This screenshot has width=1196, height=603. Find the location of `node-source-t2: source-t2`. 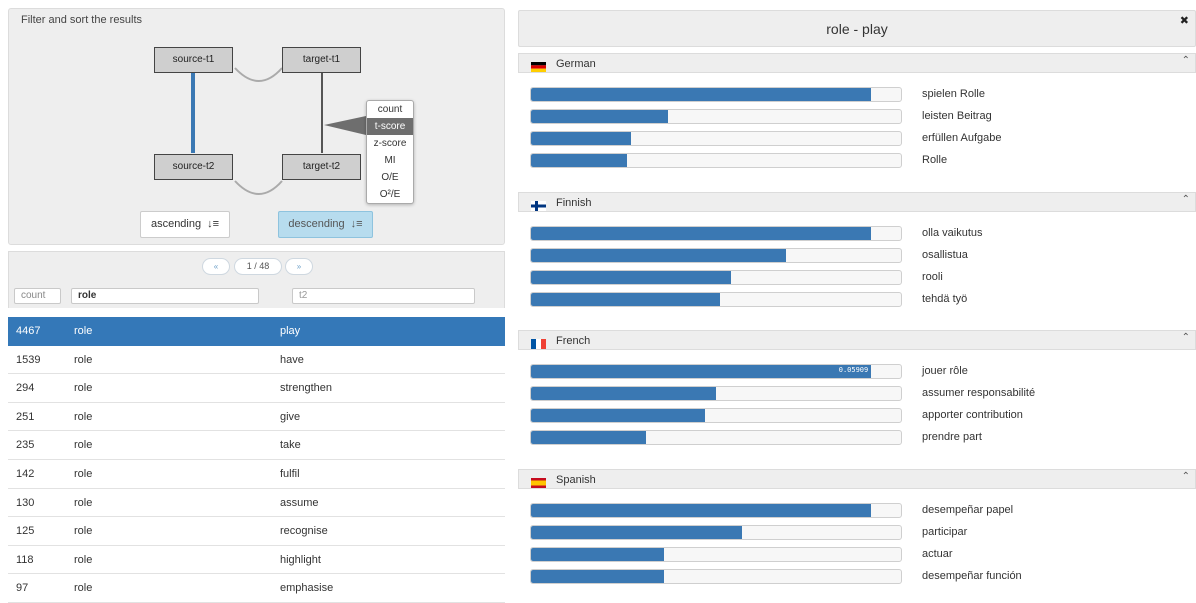

node-source-t2: source-t2 is located at coordinates (193, 167).